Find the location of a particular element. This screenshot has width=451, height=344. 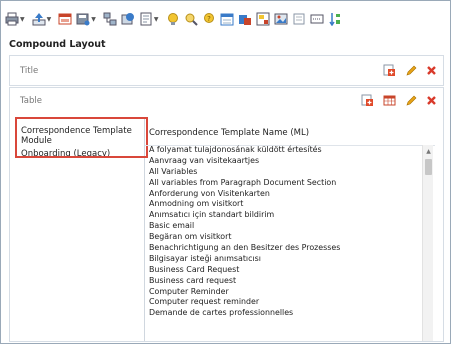

network-icon is located at coordinates (110, 19).